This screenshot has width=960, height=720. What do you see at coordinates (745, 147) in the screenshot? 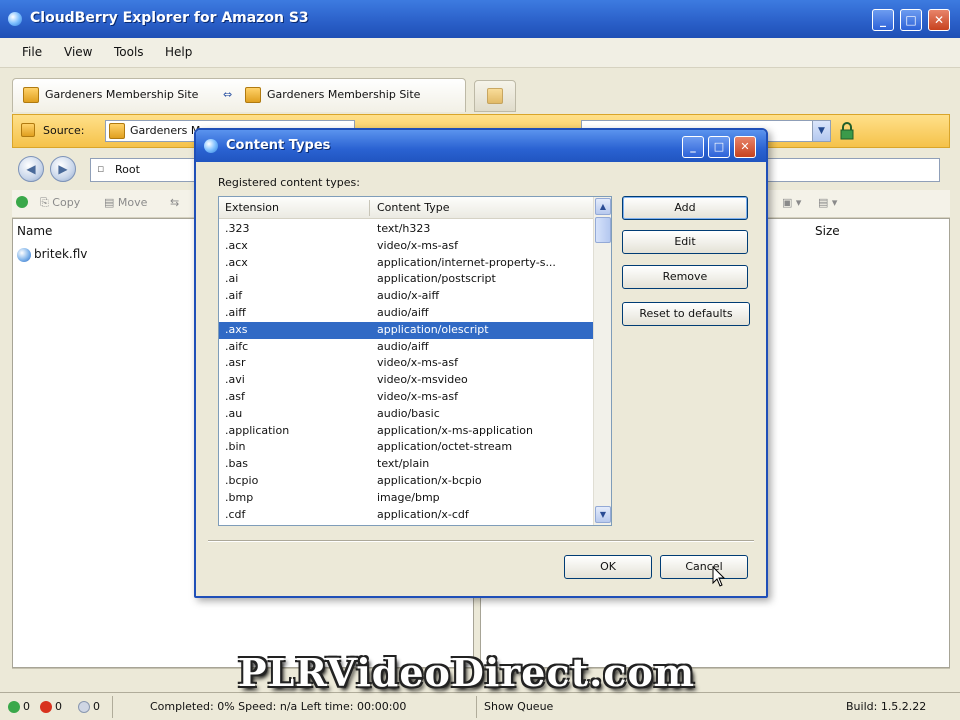
I see `dialog-close-button: ✕` at bounding box center [745, 147].